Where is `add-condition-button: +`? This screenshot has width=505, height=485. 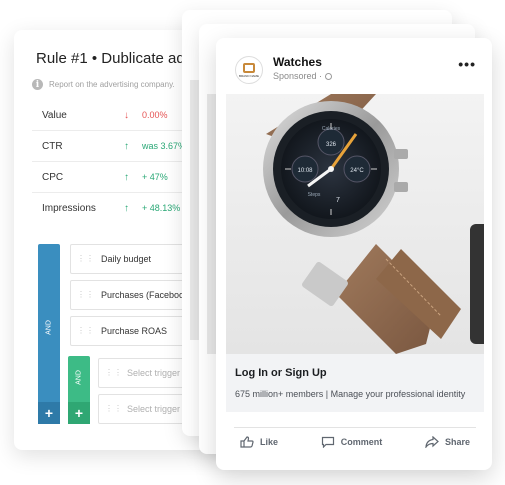 add-condition-button: + is located at coordinates (49, 413).